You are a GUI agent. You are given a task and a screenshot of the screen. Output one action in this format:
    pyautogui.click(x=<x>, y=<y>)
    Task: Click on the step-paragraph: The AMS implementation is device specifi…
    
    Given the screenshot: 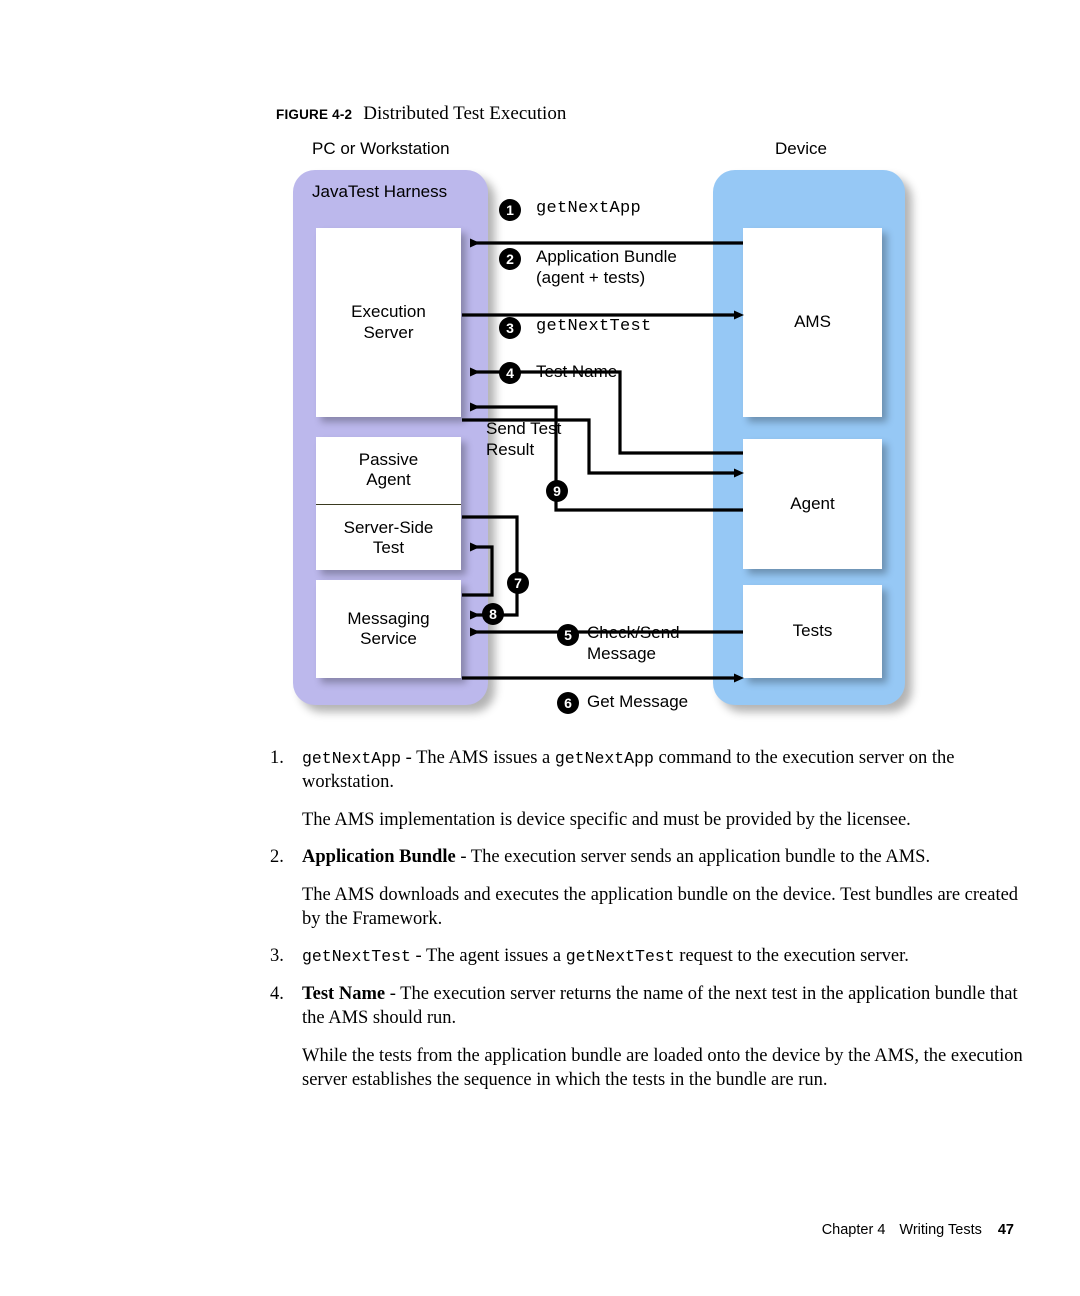 What is the action you would take?
    pyautogui.click(x=606, y=819)
    